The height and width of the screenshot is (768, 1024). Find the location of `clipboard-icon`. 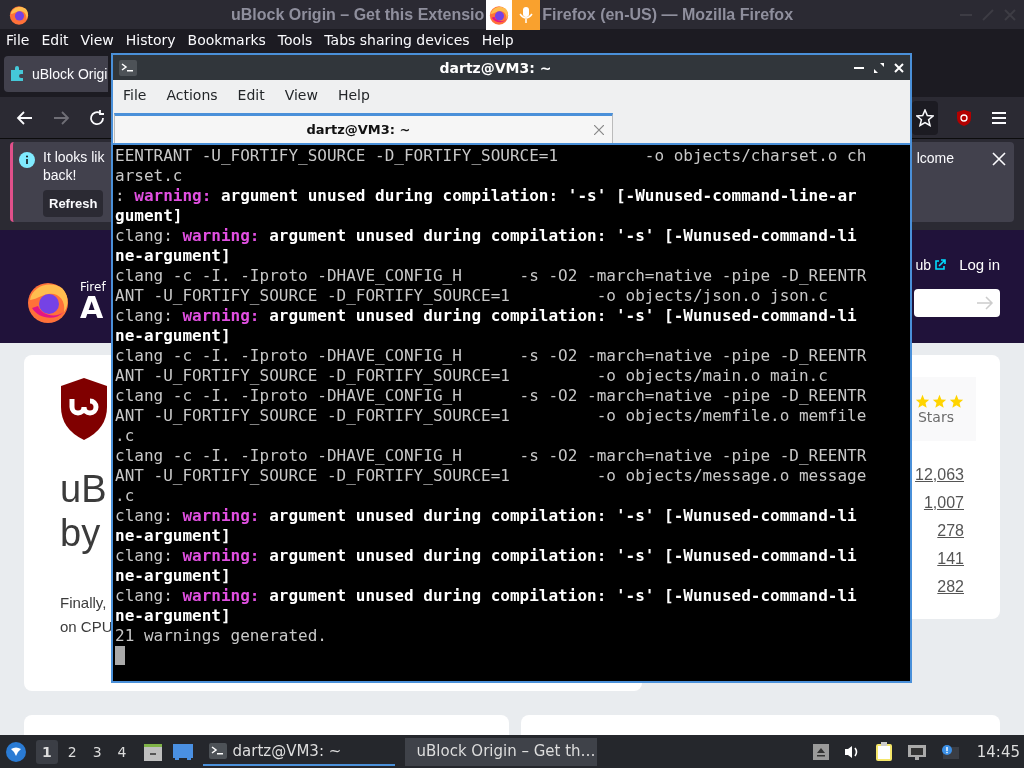

clipboard-icon is located at coordinates (883, 751).